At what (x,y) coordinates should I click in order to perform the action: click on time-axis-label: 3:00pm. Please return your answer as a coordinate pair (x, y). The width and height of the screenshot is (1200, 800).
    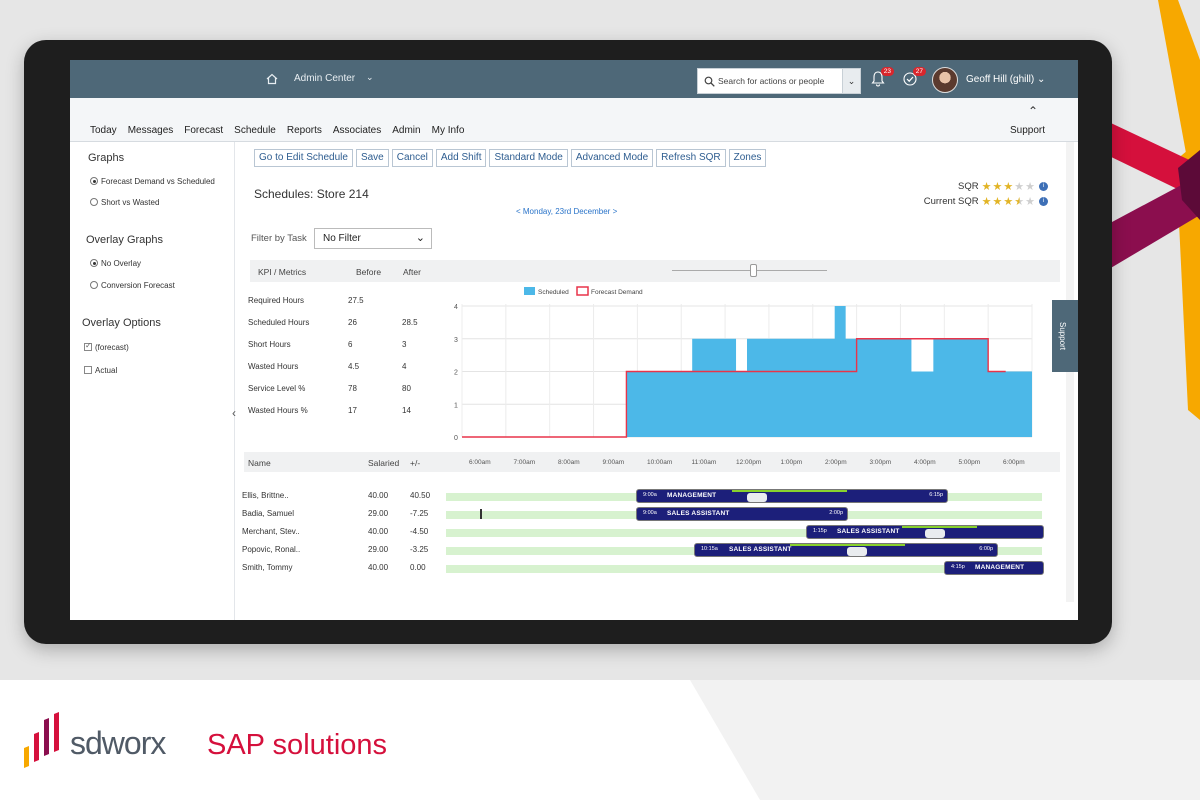
    Looking at the image, I should click on (880, 462).